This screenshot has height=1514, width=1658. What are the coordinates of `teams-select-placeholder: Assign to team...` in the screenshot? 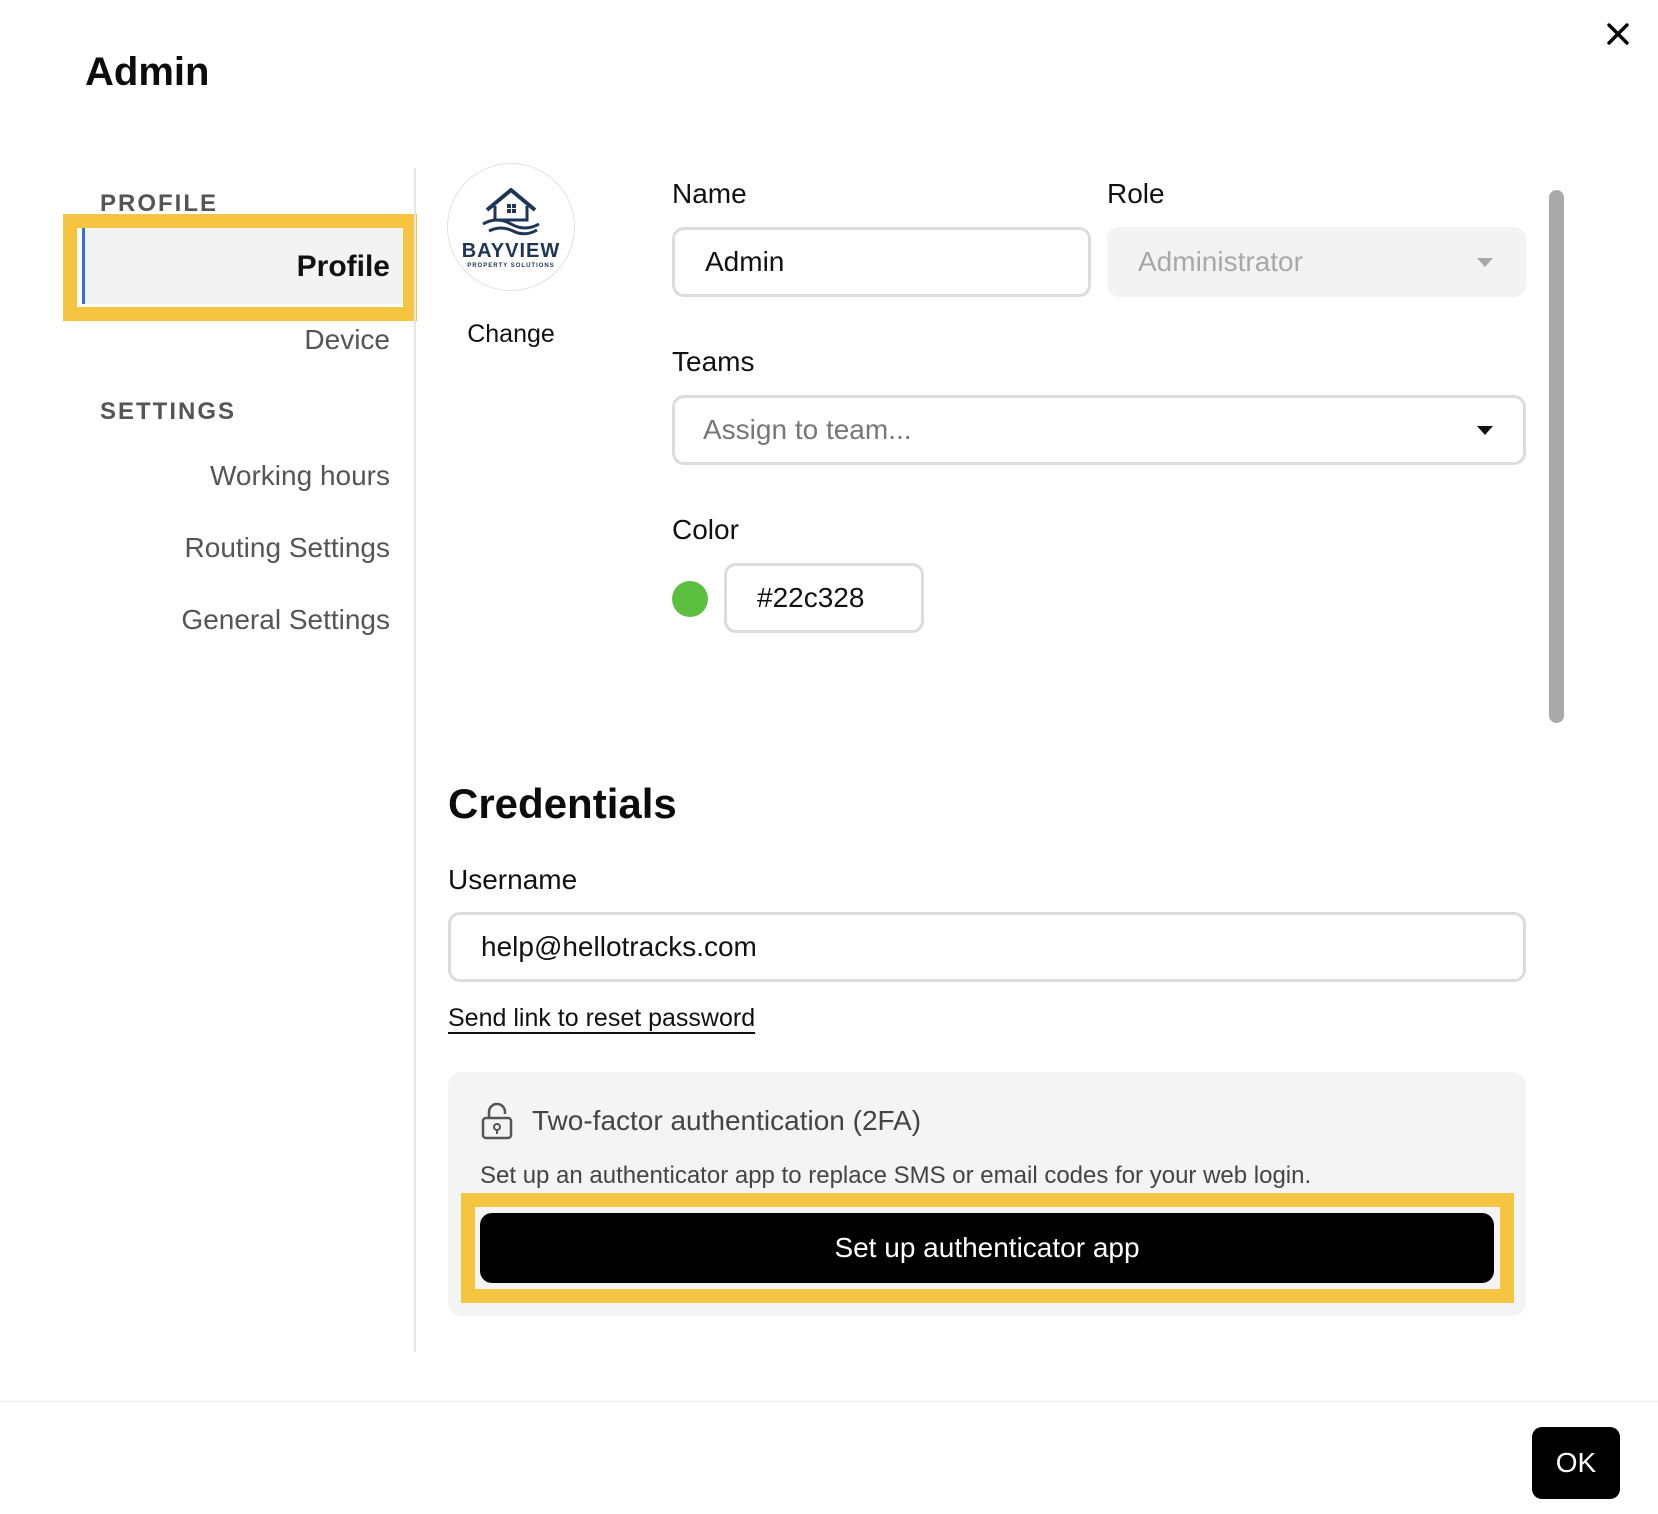 It's located at (807, 429).